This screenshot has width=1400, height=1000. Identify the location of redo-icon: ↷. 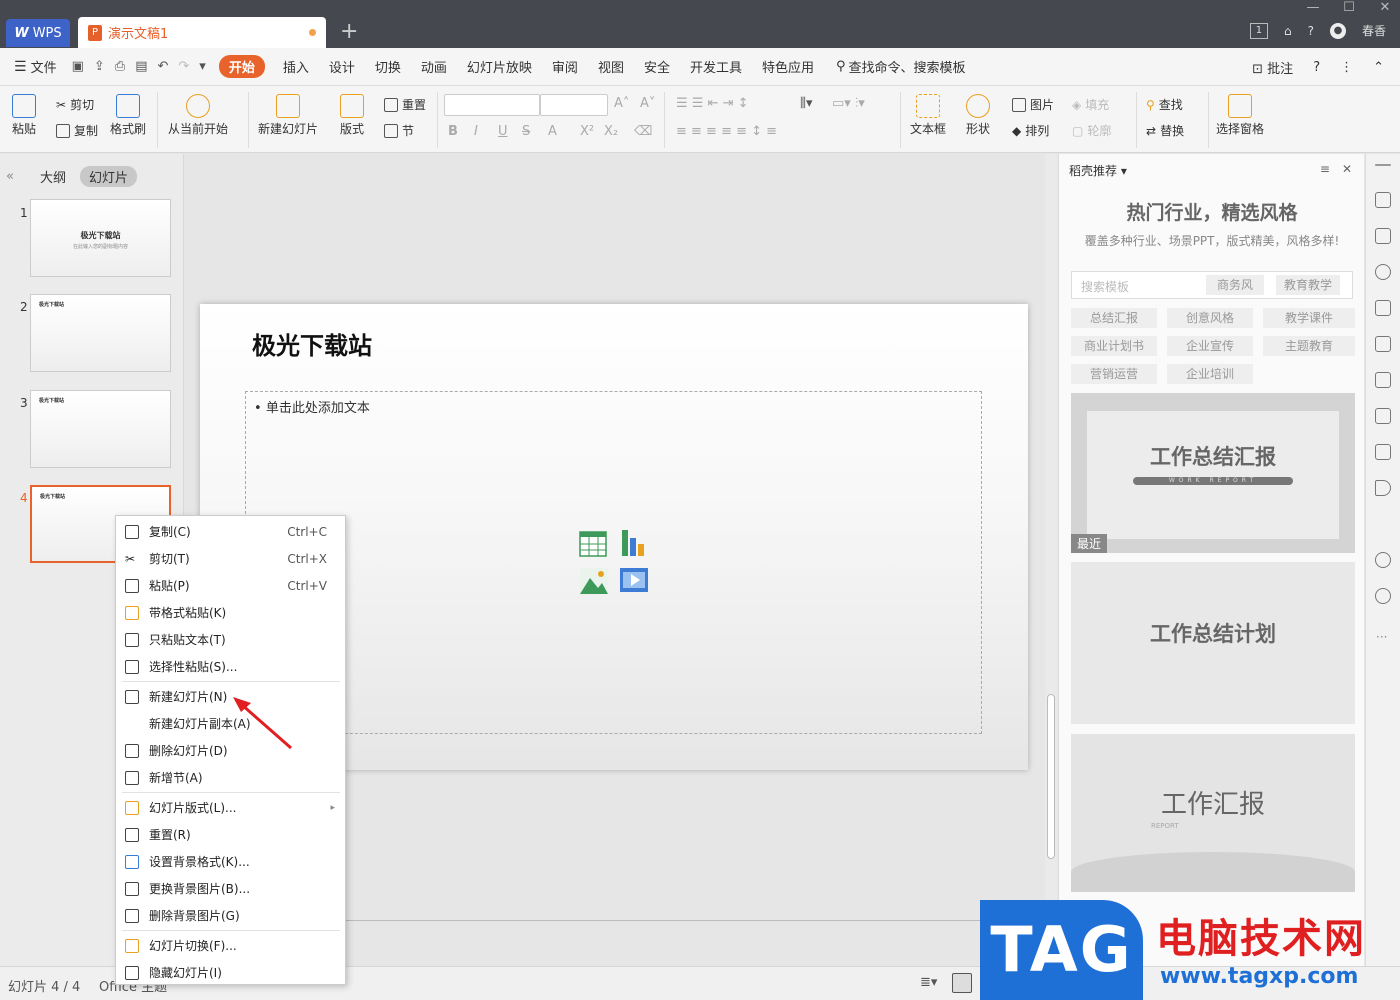
(183, 66).